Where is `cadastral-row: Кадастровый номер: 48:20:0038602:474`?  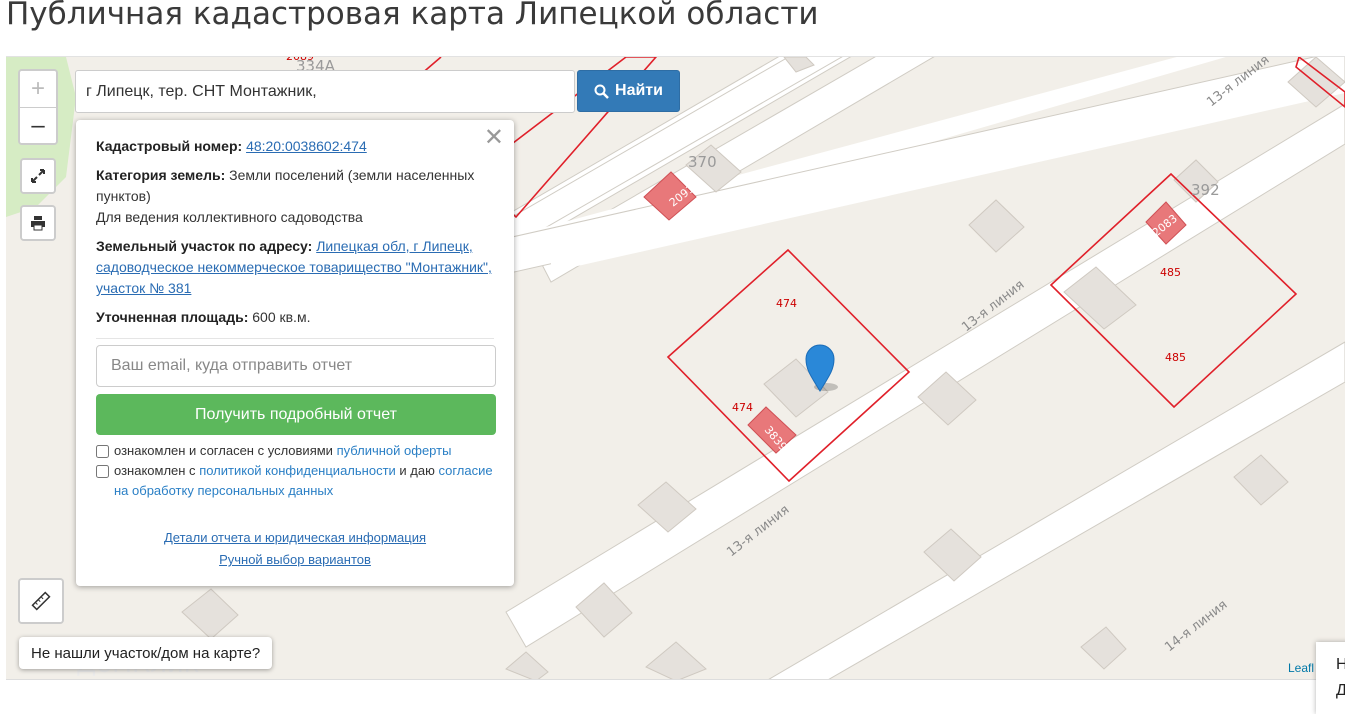 cadastral-row: Кадастровый номер: 48:20:0038602:474 is located at coordinates (295, 146).